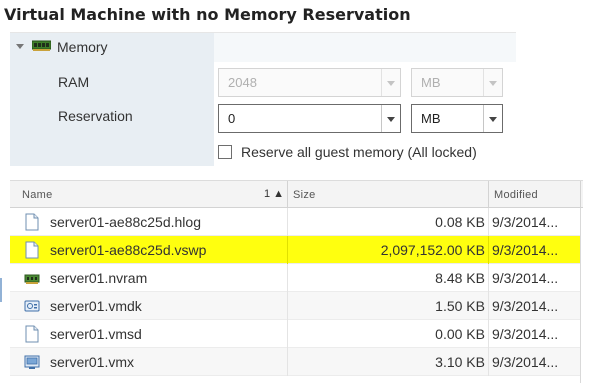  I want to click on ram-unit-dropdown-arrow-icon, so click(492, 82).